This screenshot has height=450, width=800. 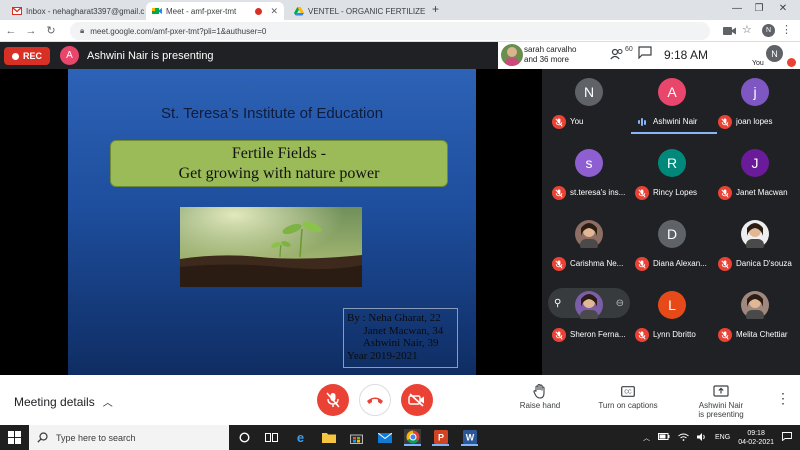 I want to click on meeting-clock: 9:18 AM, so click(x=686, y=55).